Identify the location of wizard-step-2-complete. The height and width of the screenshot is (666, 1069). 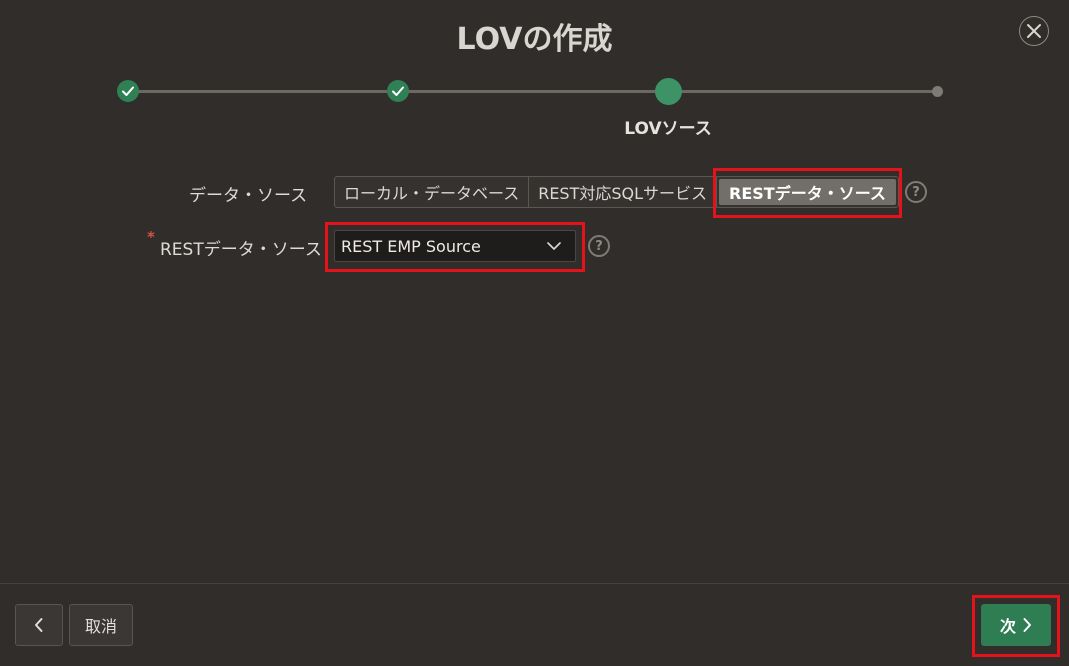
(398, 91).